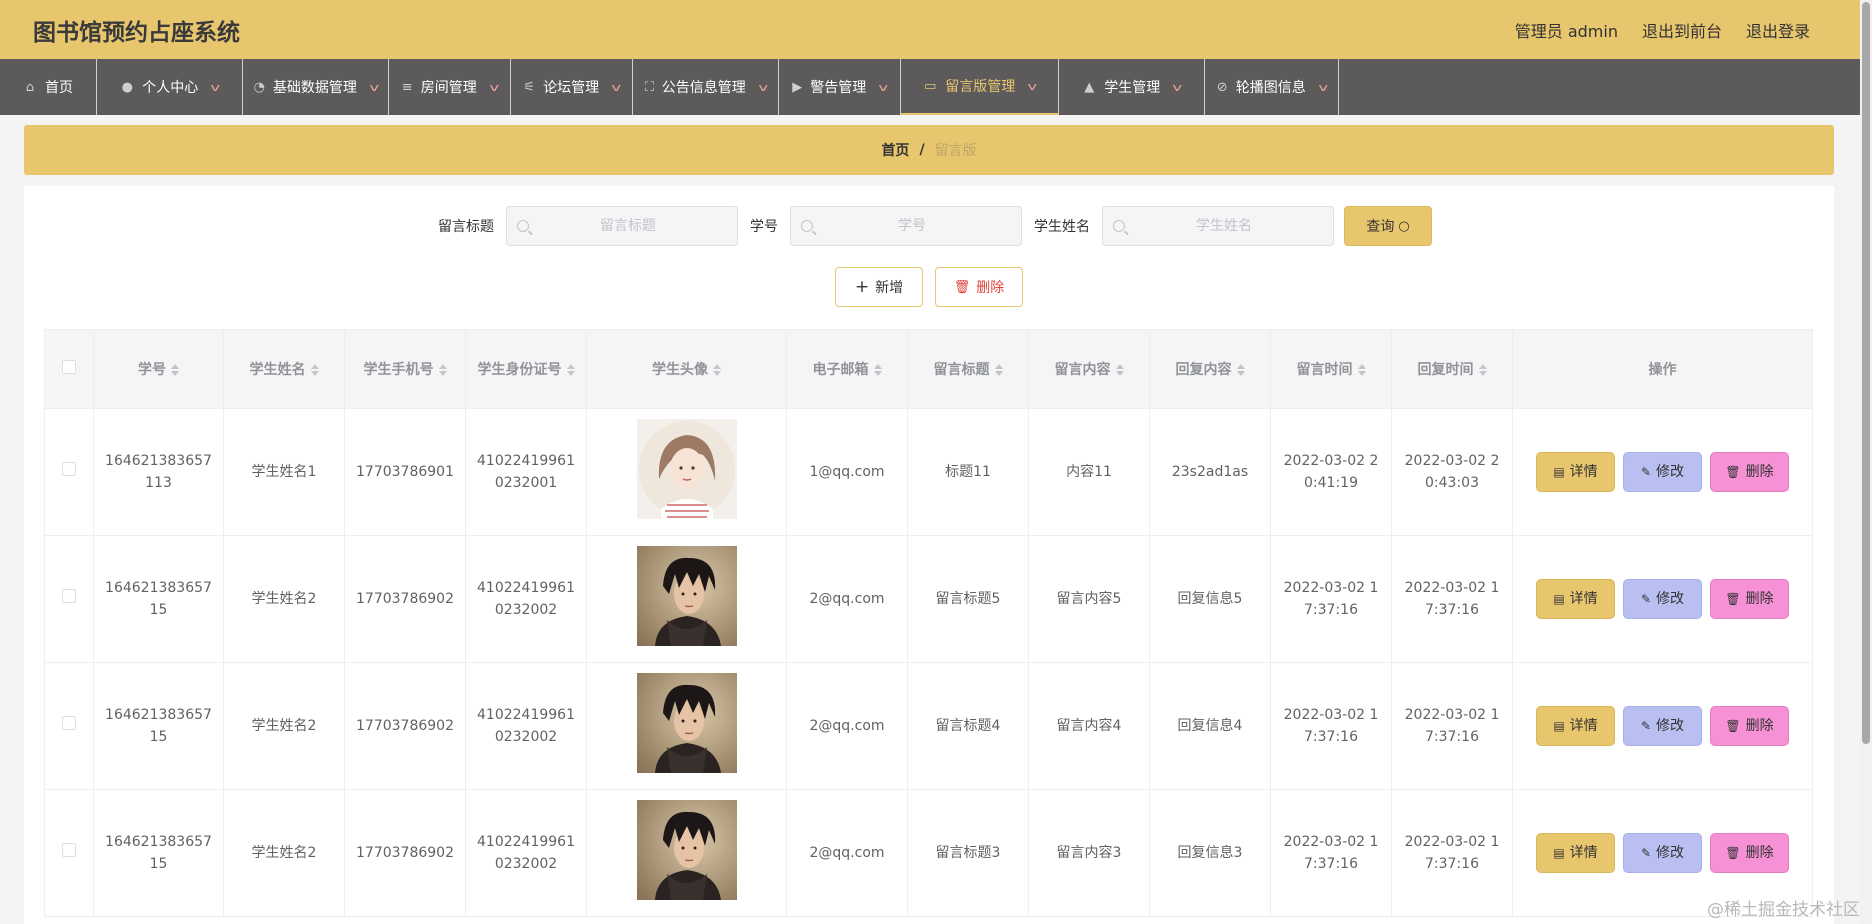 The image size is (1872, 924). What do you see at coordinates (466, 227) in the screenshot?
I see `title-label: 留言标题` at bounding box center [466, 227].